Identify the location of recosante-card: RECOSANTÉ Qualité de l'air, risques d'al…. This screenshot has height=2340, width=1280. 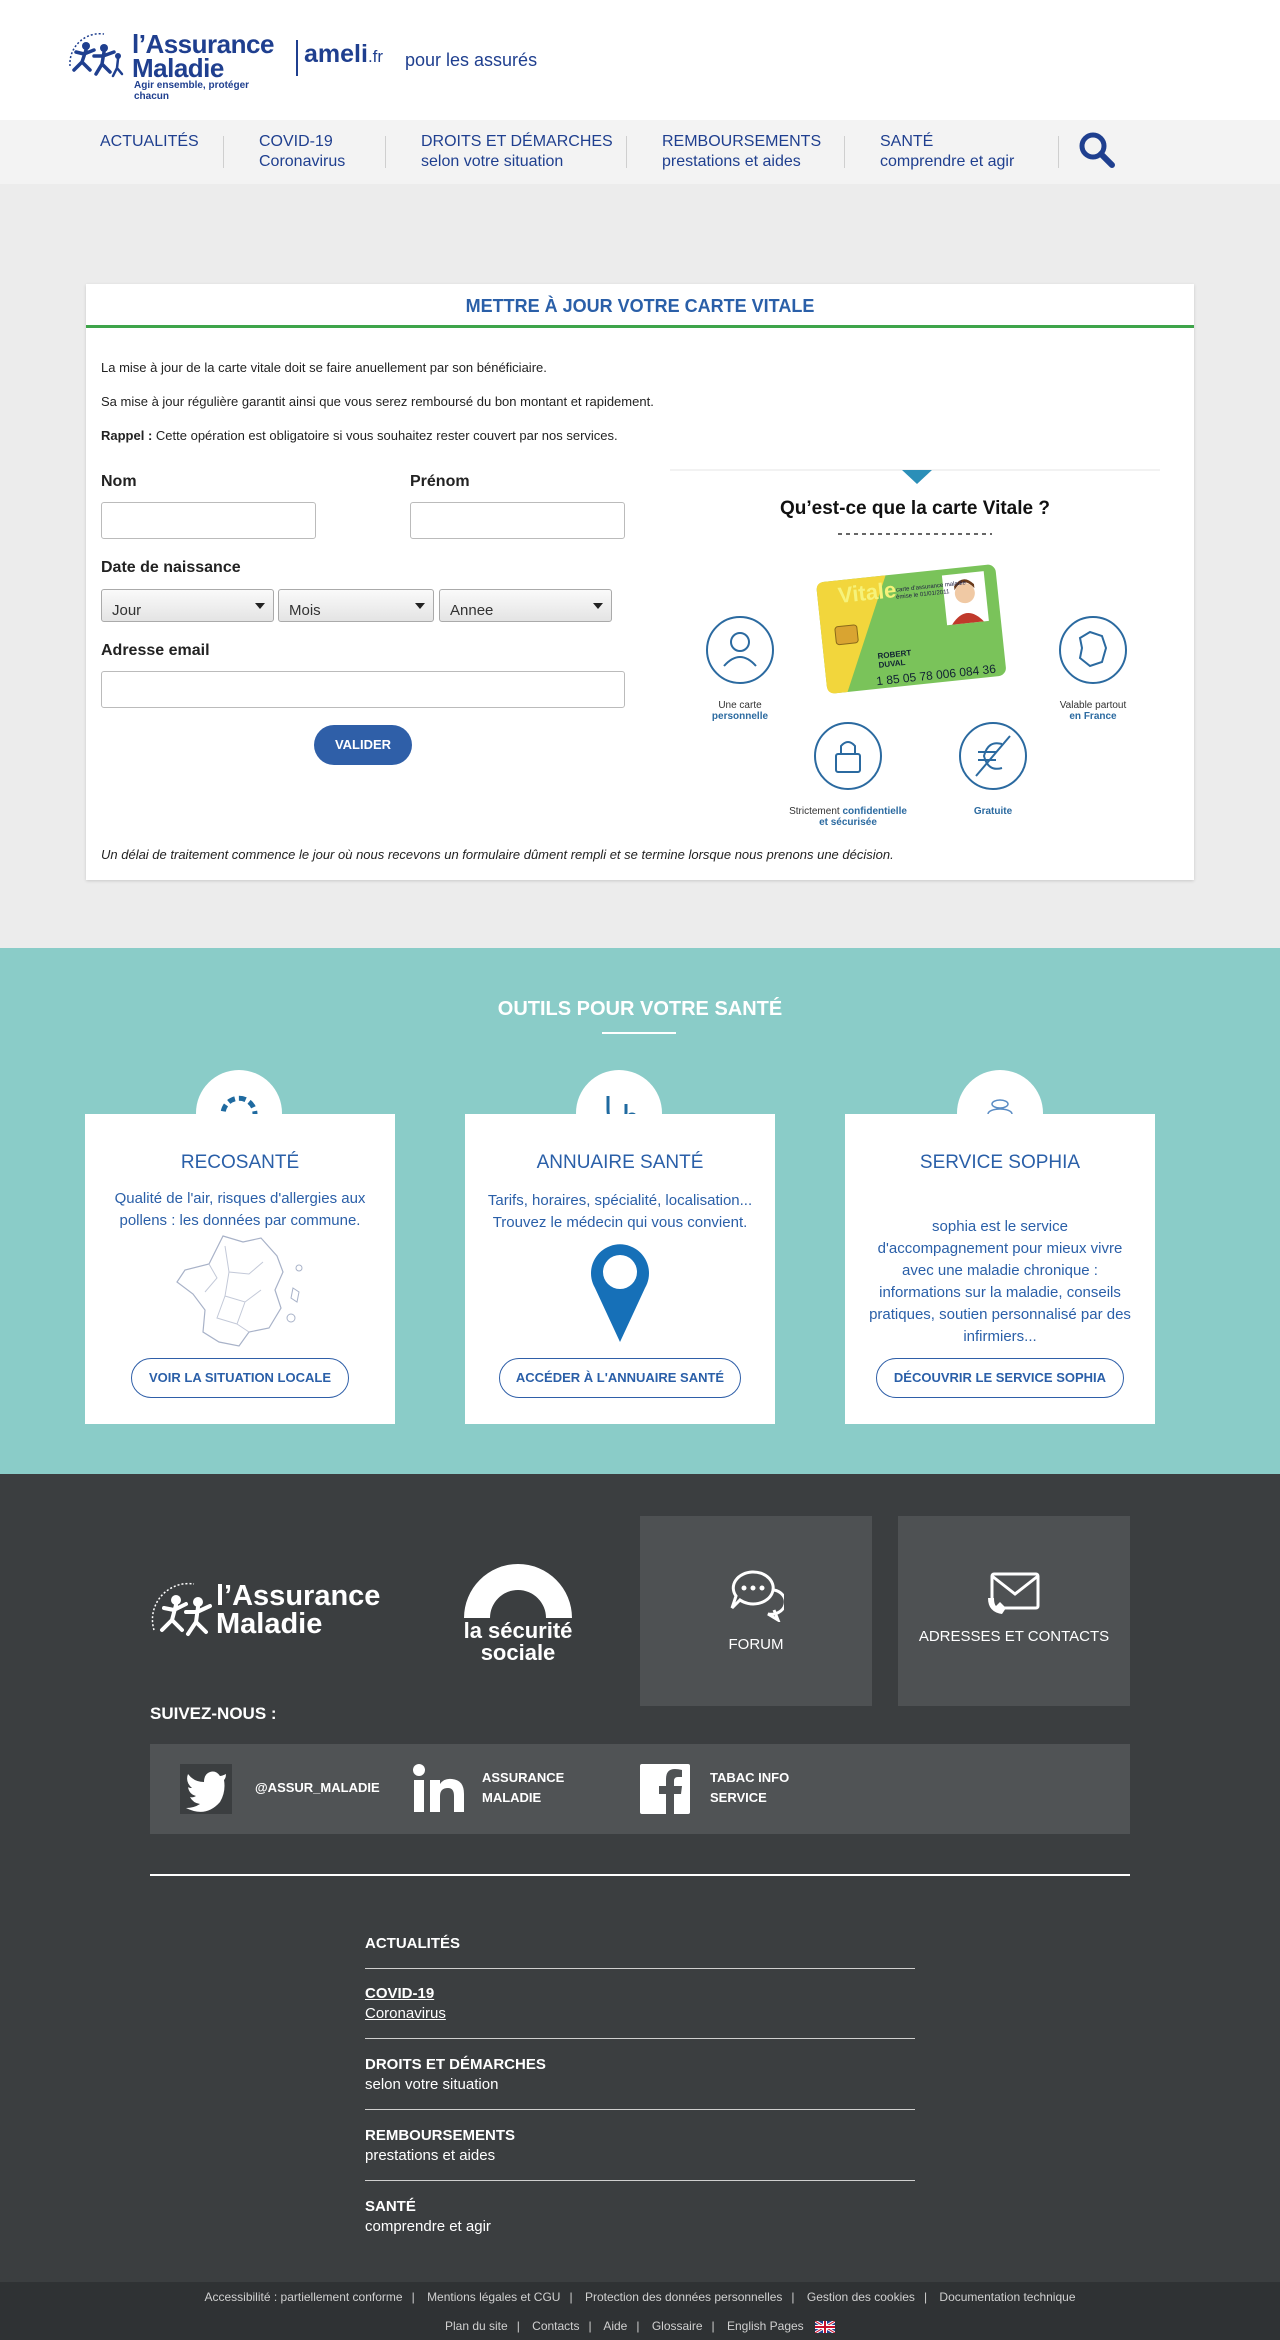
(240, 1269).